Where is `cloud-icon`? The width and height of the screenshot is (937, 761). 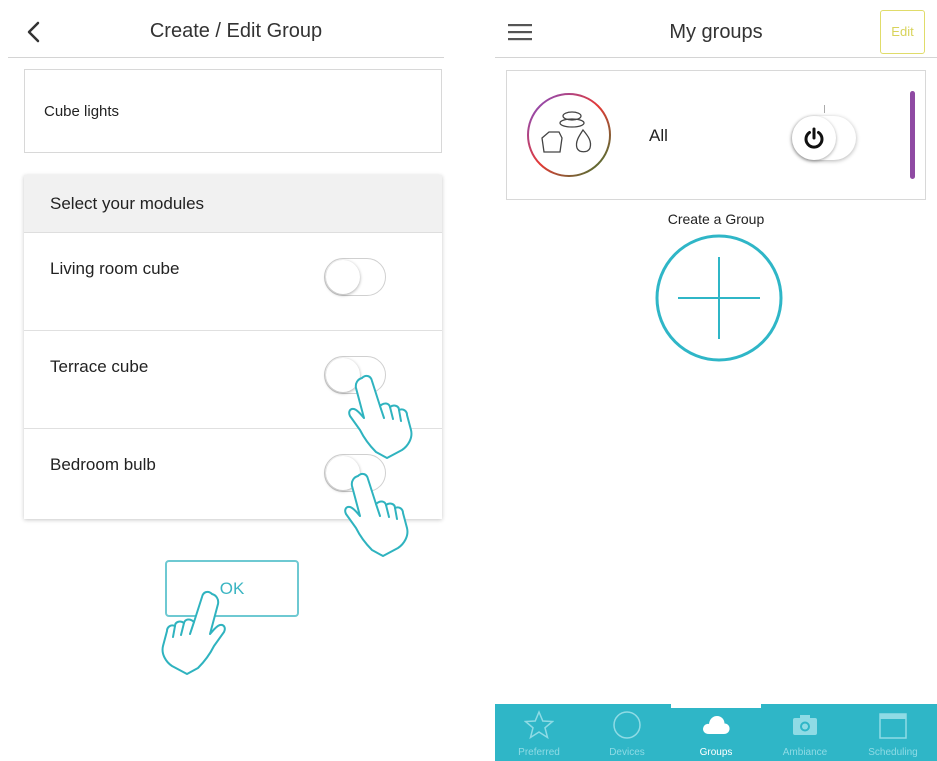
cloud-icon is located at coordinates (716, 725).